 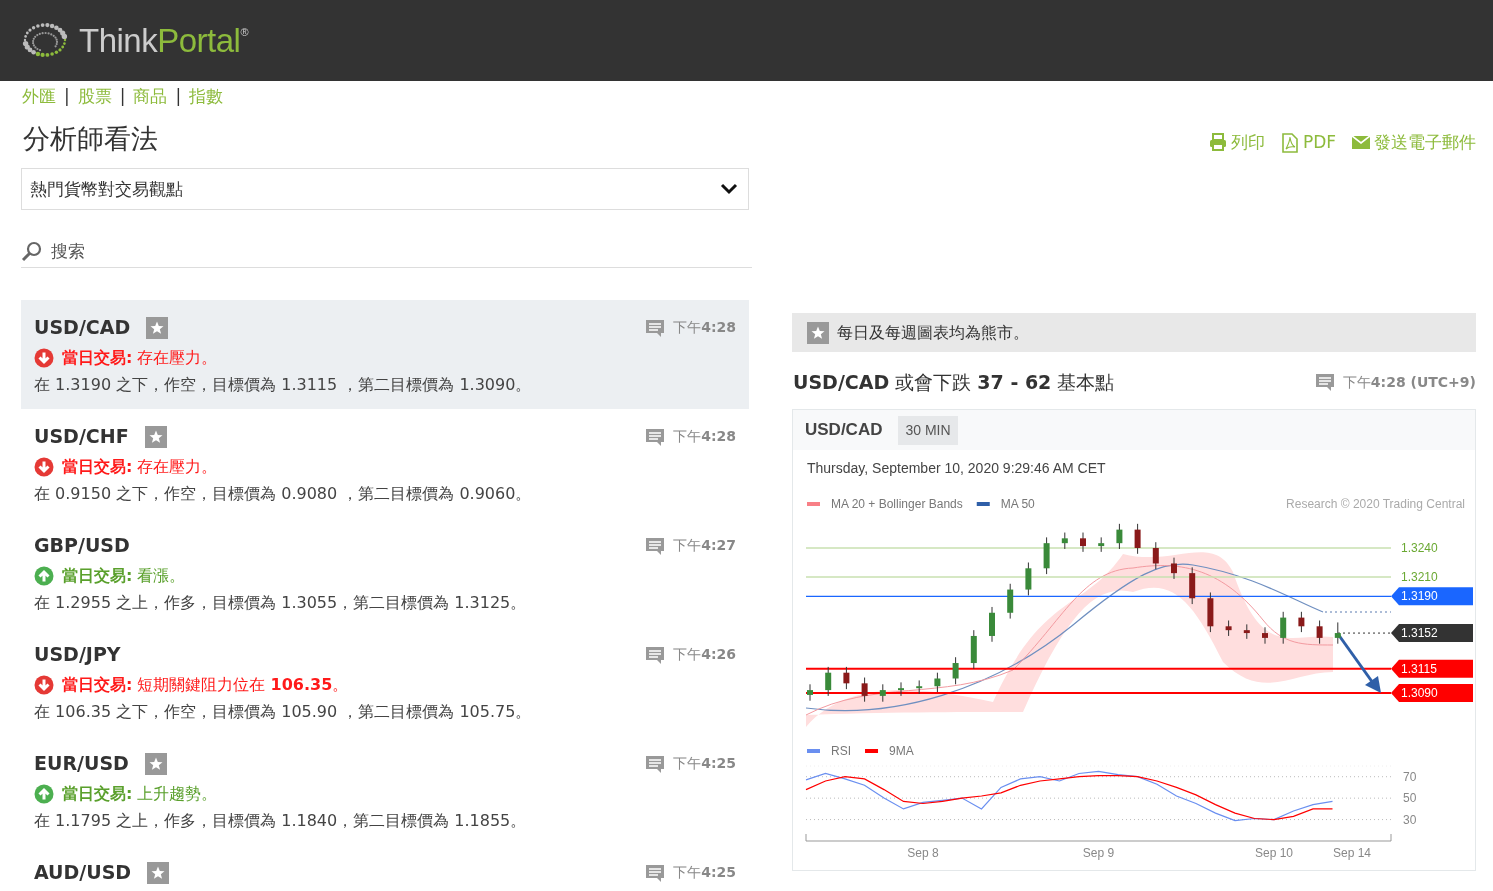 I want to click on category-dropdown: 熱門貨幣對交易觀點, so click(x=385, y=189).